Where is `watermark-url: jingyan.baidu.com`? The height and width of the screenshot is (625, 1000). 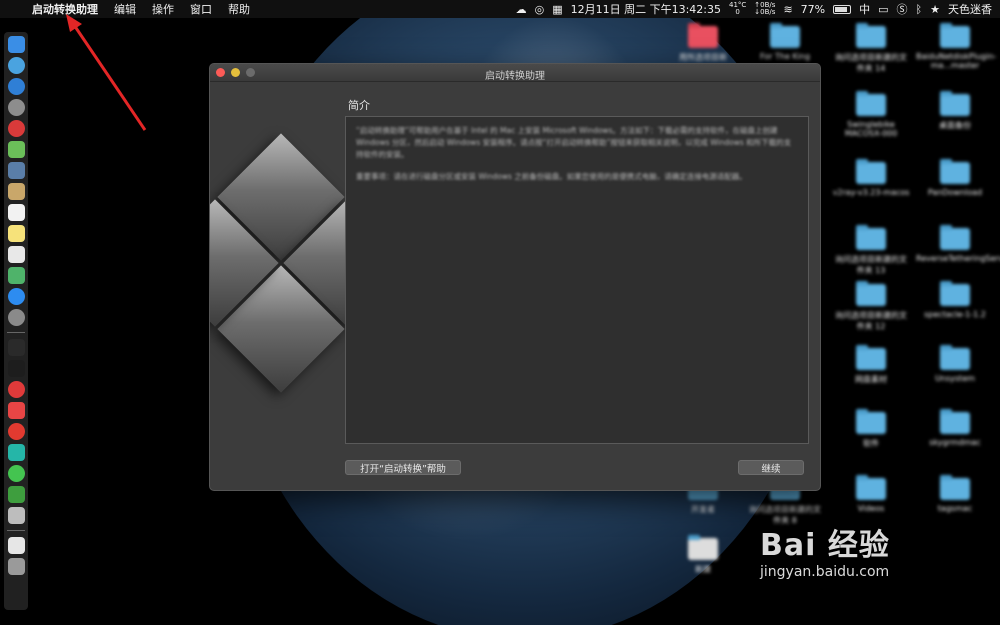 watermark-url: jingyan.baidu.com is located at coordinates (825, 572).